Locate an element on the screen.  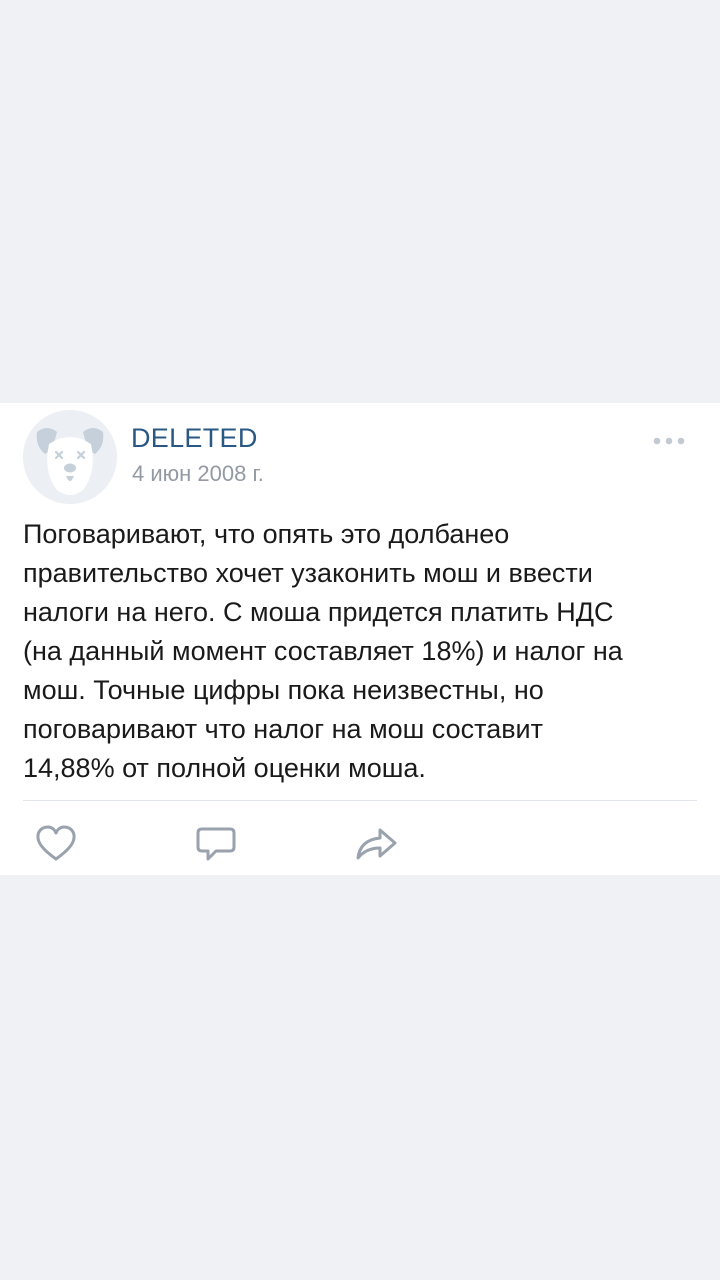
more-options-button is located at coordinates (669, 441).